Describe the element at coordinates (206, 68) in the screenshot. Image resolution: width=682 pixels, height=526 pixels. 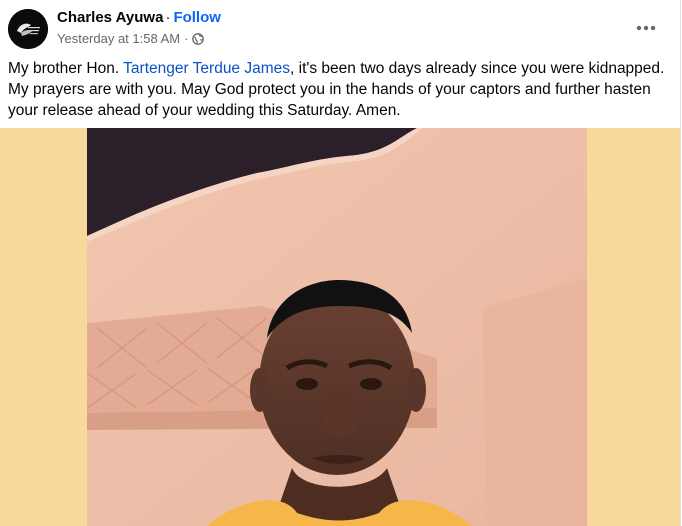
I see `mention-link: Tartenger Terdue James` at that location.